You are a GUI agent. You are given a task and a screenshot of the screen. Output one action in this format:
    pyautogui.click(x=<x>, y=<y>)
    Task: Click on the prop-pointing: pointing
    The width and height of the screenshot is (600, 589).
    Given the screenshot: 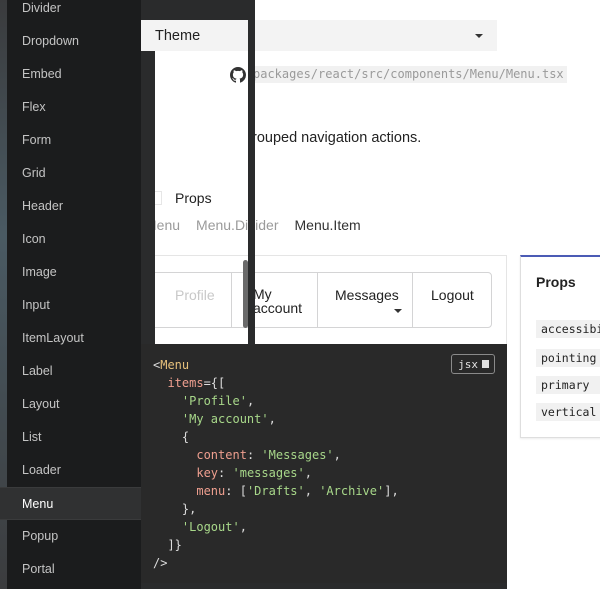 What is the action you would take?
    pyautogui.click(x=568, y=358)
    